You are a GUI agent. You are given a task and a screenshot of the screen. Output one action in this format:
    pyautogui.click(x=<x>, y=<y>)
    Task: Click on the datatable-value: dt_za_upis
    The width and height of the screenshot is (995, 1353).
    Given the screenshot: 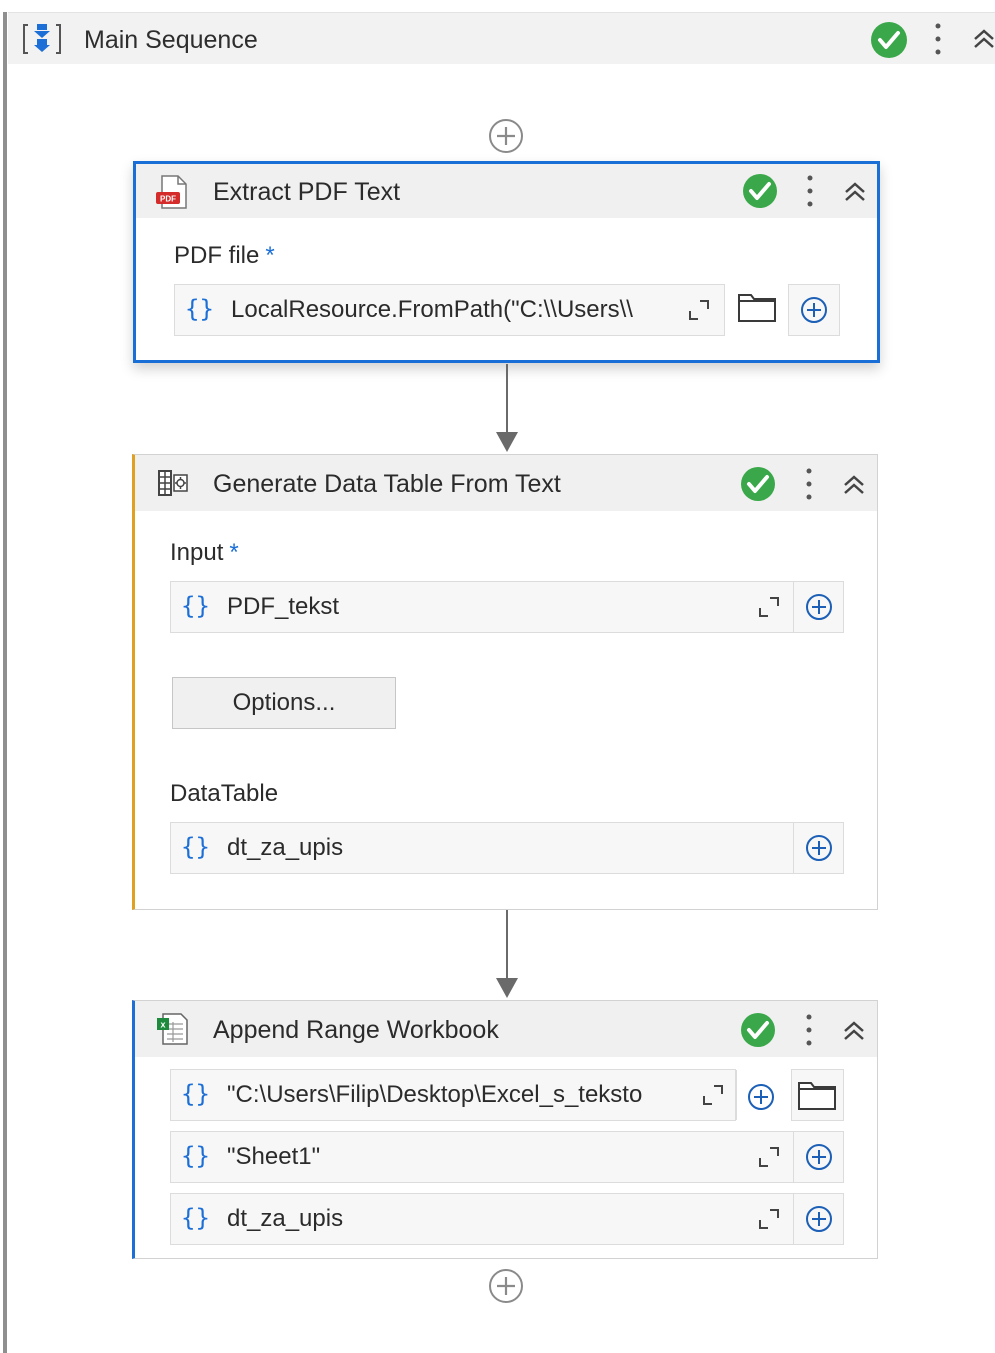 What is the action you would take?
    pyautogui.click(x=285, y=848)
    